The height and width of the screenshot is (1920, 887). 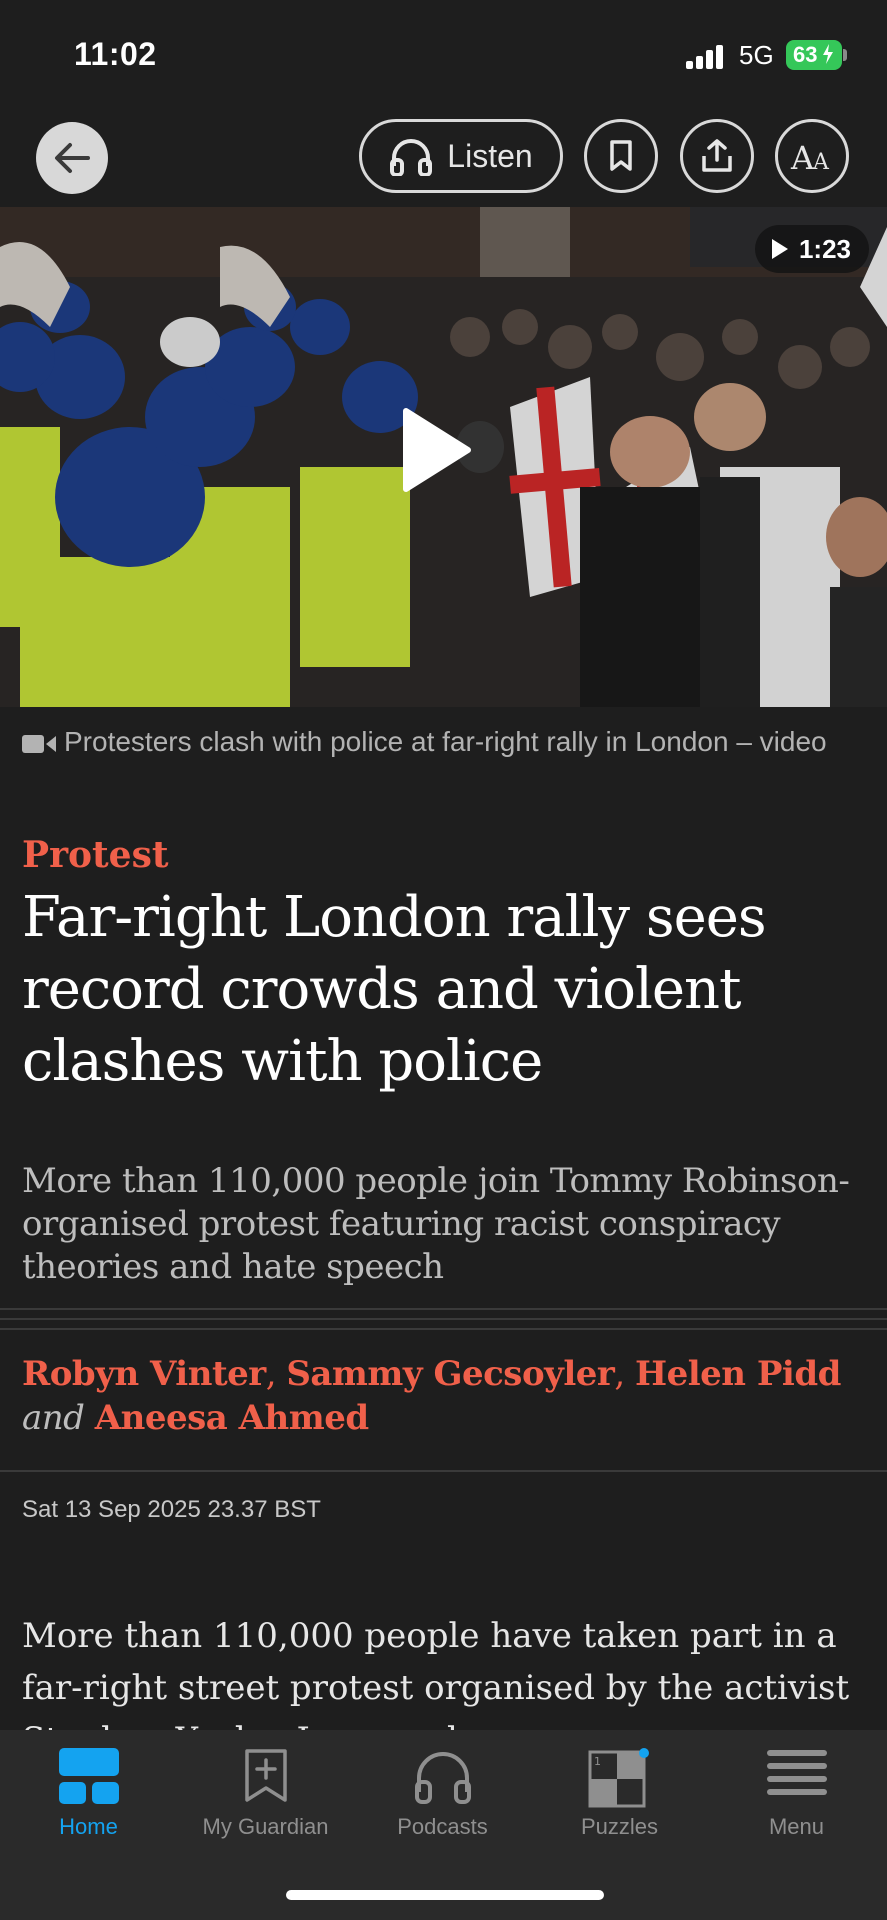 What do you see at coordinates (53, 1418) in the screenshot?
I see `byline-and: and` at bounding box center [53, 1418].